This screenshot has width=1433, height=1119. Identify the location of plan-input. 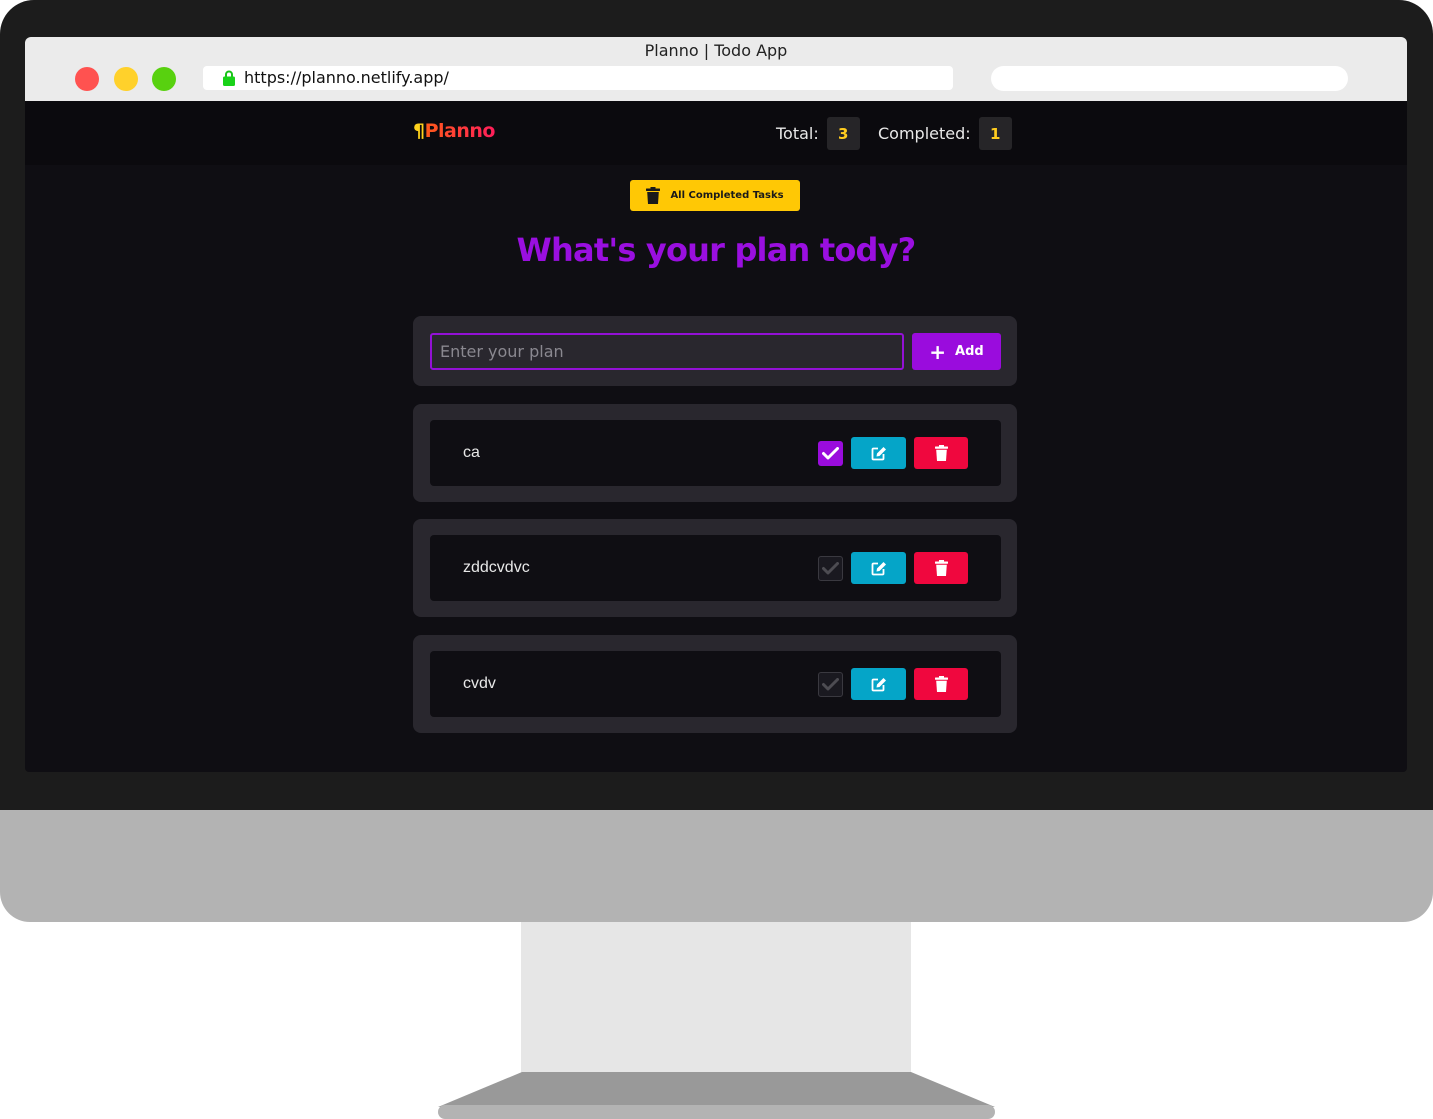
(667, 351).